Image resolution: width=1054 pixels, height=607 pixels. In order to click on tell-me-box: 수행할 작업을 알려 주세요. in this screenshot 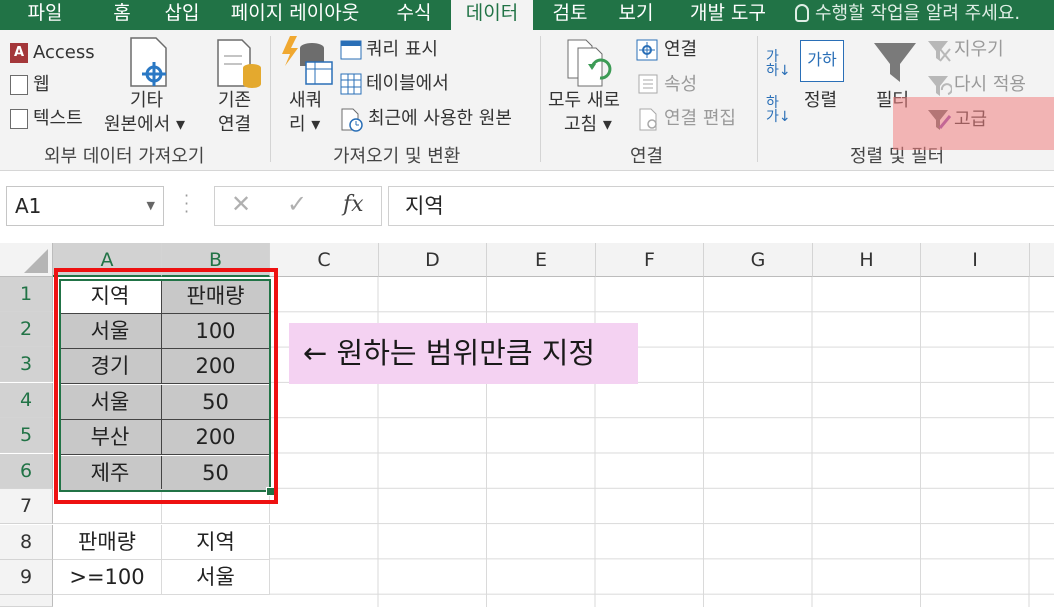, I will do `click(907, 15)`.